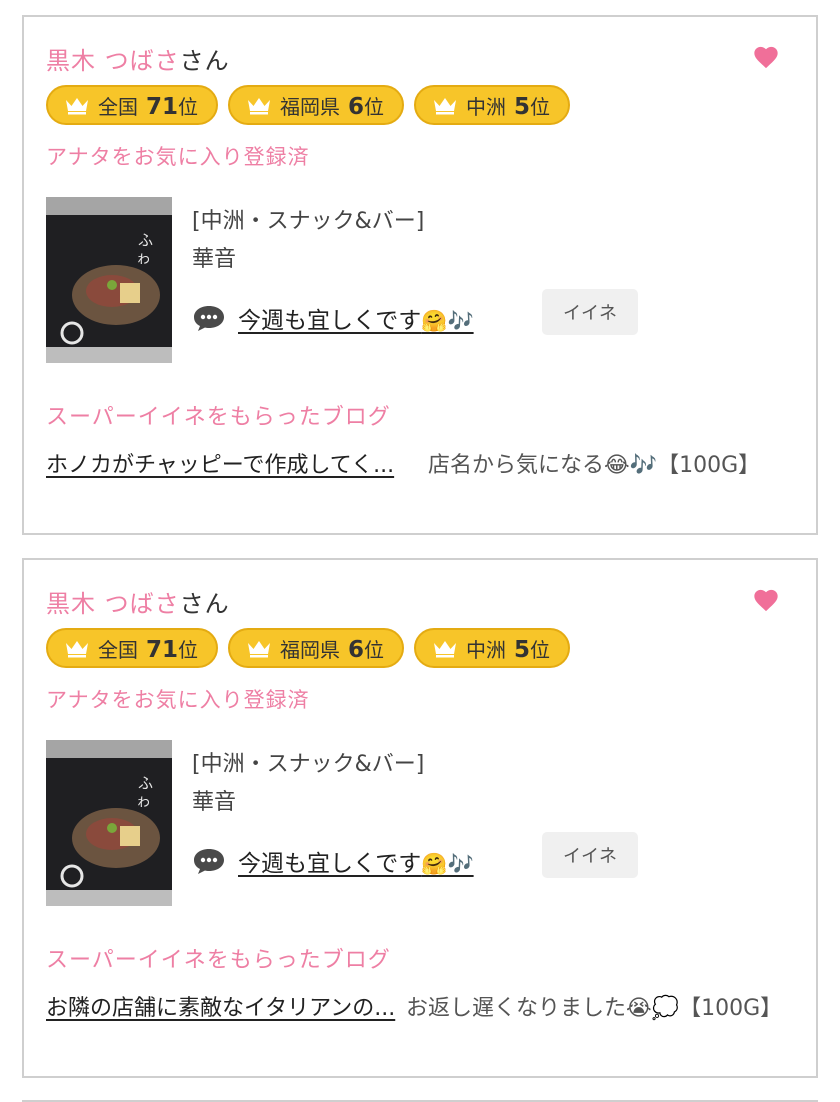 This screenshot has height=1102, width=840. I want to click on blog-comment: お返し遅くなりました😭💭【100G】, so click(594, 1008).